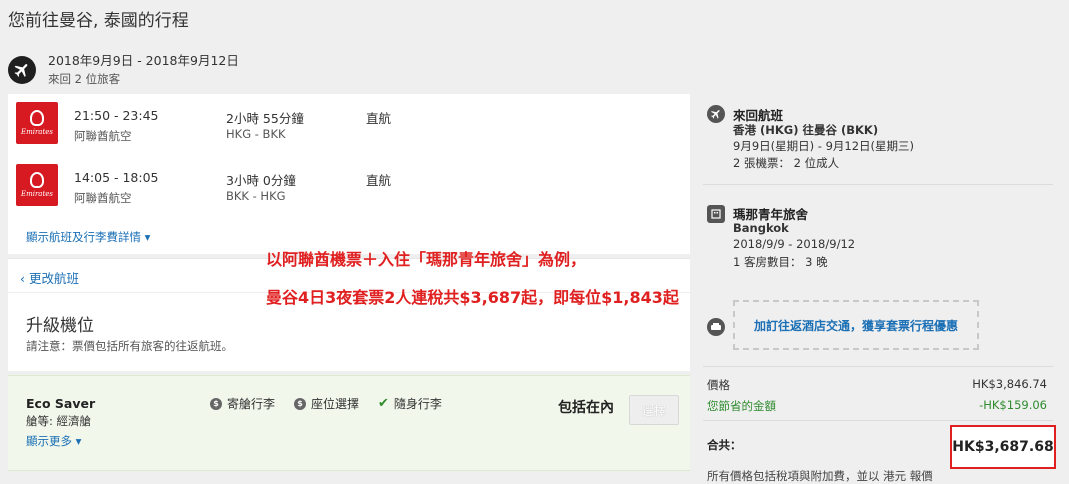 The width and height of the screenshot is (1069, 484). Describe the element at coordinates (60, 326) in the screenshot. I see `upgrade-title: 升級機位` at that location.